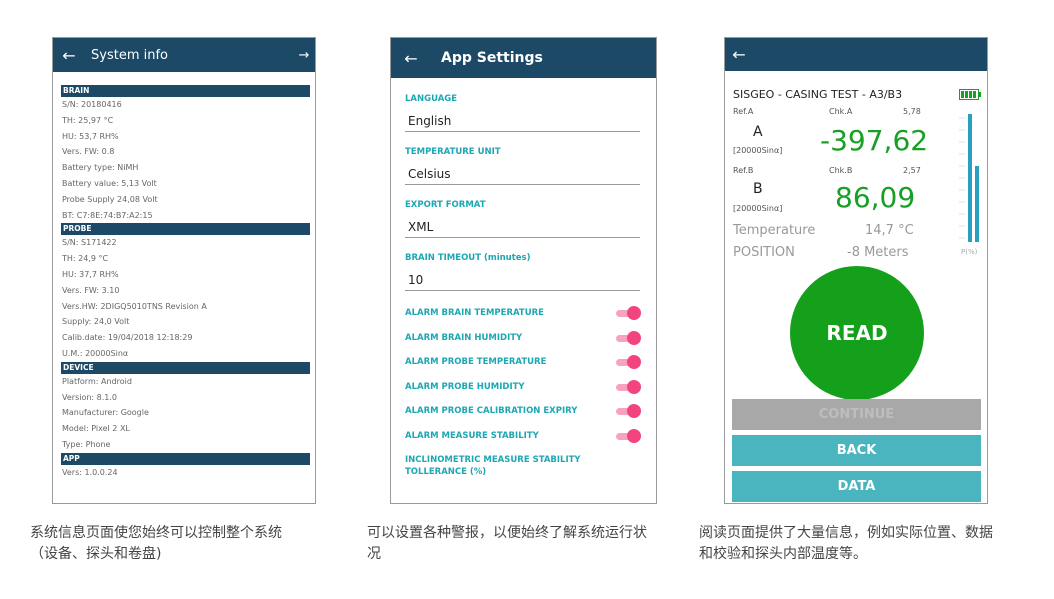 The width and height of the screenshot is (1054, 599). I want to click on gauge-label: P(%), so click(969, 252).